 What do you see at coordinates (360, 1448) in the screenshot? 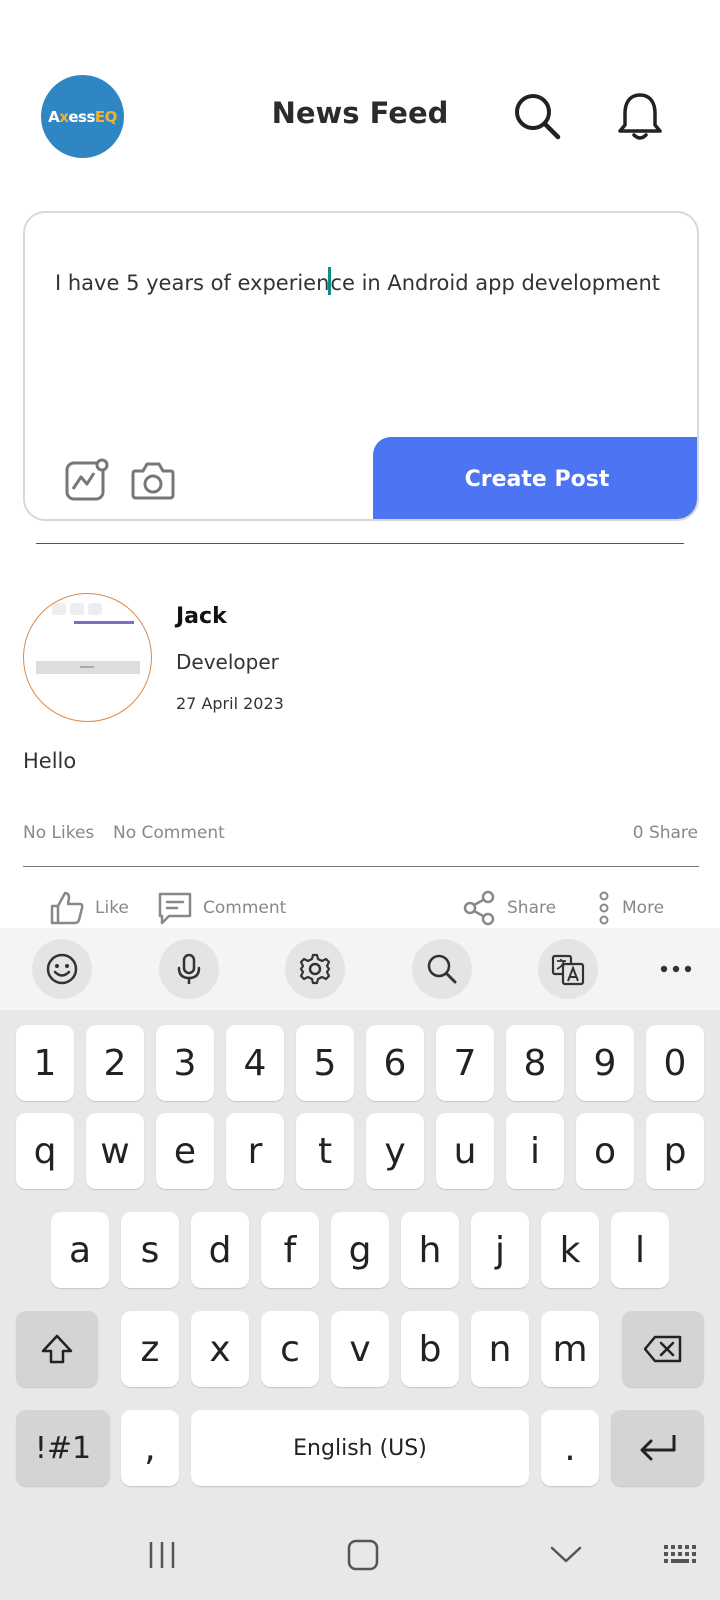
I see `space-key: English (US)` at bounding box center [360, 1448].